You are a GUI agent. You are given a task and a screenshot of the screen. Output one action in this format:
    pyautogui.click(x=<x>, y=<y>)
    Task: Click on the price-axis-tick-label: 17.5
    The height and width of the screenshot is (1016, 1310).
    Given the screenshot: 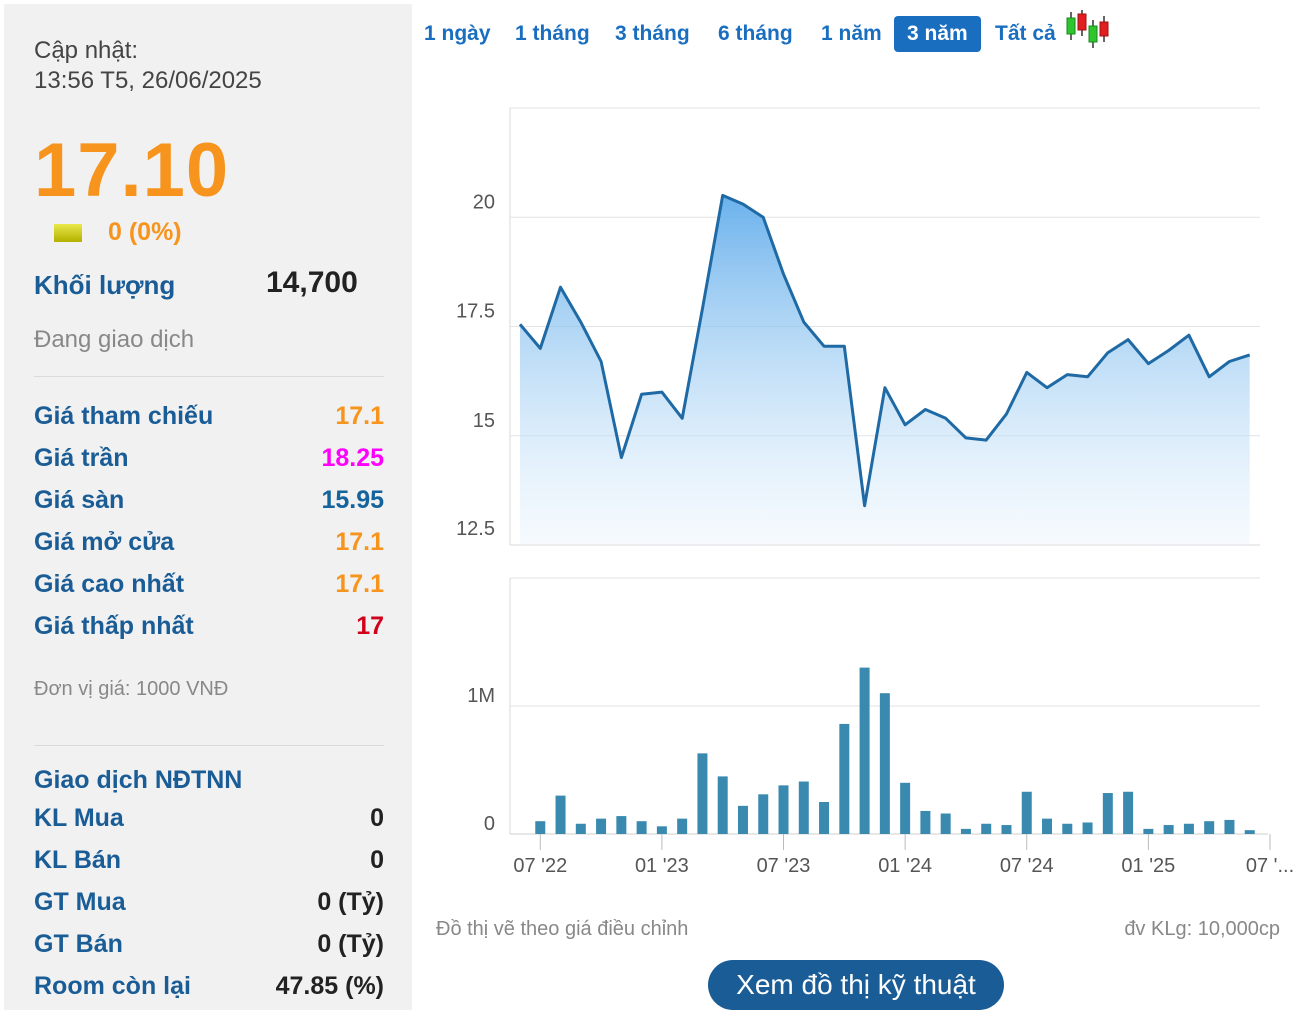 What is the action you would take?
    pyautogui.click(x=475, y=312)
    